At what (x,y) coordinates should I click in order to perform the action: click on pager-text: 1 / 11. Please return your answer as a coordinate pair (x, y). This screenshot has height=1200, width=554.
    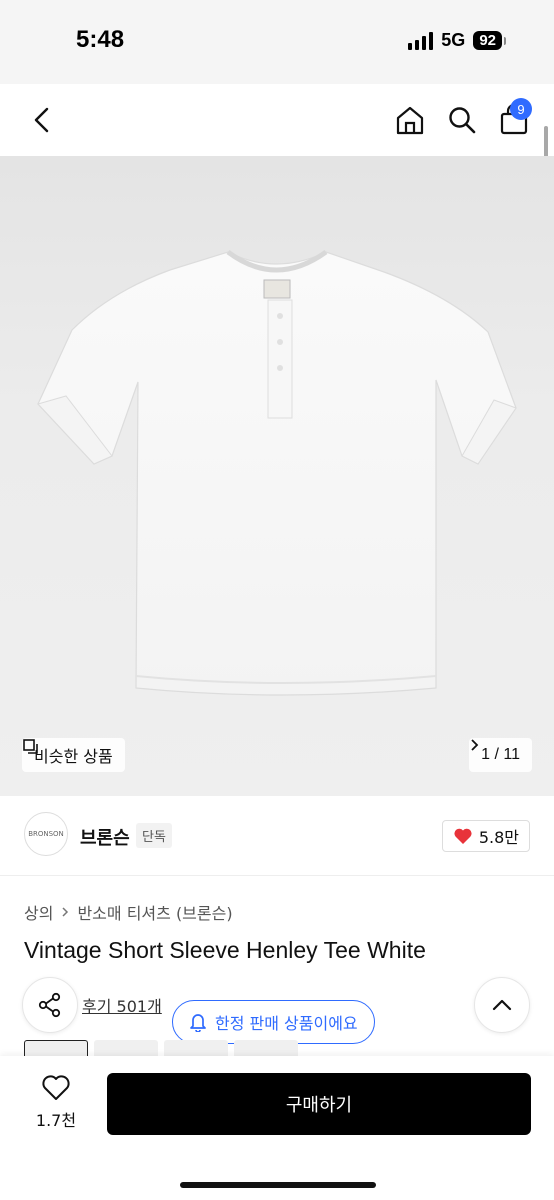
    Looking at the image, I should click on (500, 754).